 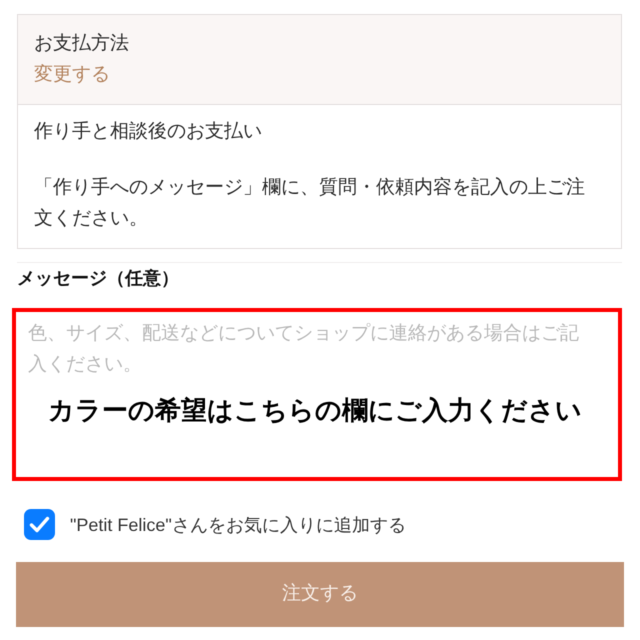 I want to click on order-button: 注文する, so click(x=320, y=594).